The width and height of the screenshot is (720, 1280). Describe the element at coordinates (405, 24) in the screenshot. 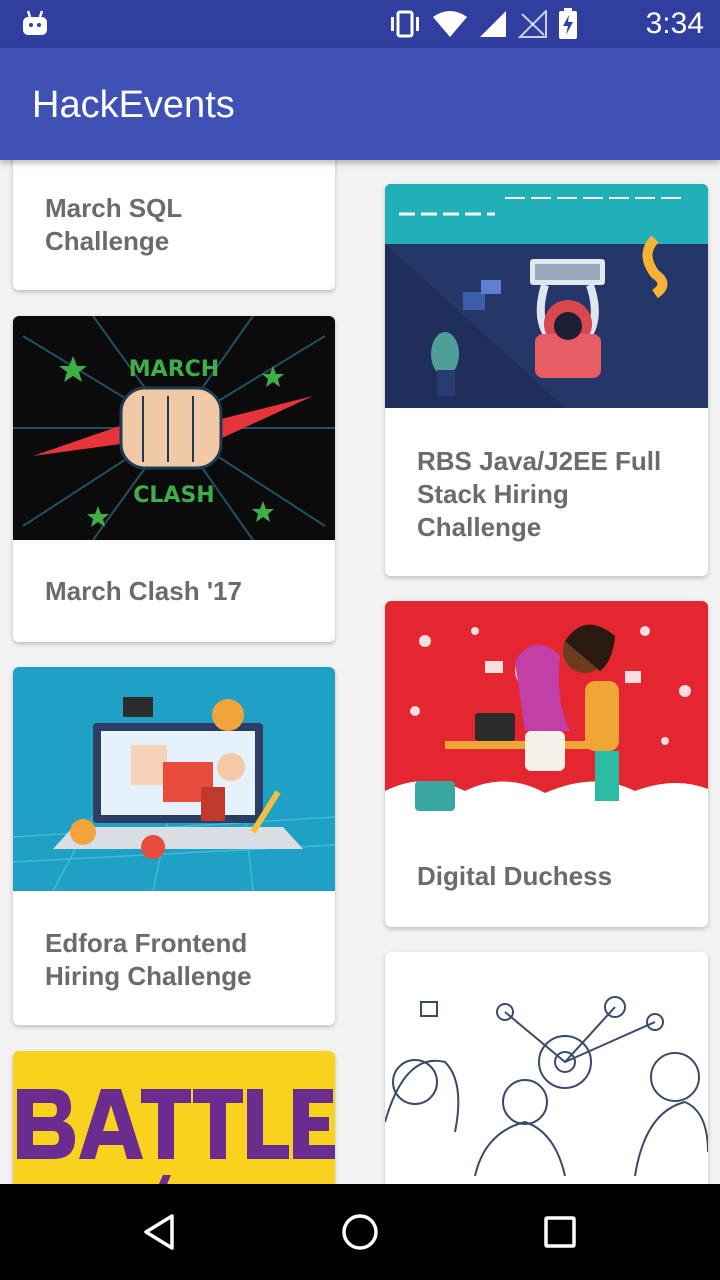

I see `vibrate-icon` at that location.